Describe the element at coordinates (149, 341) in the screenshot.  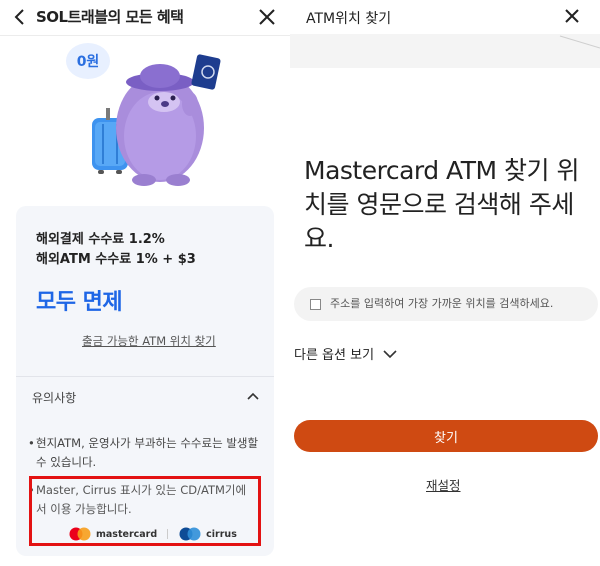
I see `find-atm-link: 출금 가능한 ATM 위치 찾기` at that location.